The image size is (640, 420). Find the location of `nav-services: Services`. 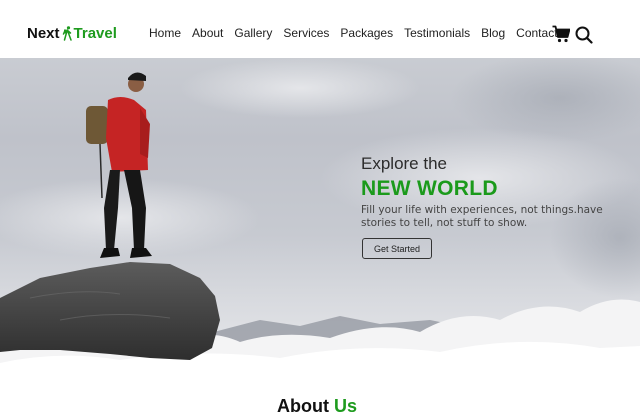

nav-services: Services is located at coordinates (306, 33).